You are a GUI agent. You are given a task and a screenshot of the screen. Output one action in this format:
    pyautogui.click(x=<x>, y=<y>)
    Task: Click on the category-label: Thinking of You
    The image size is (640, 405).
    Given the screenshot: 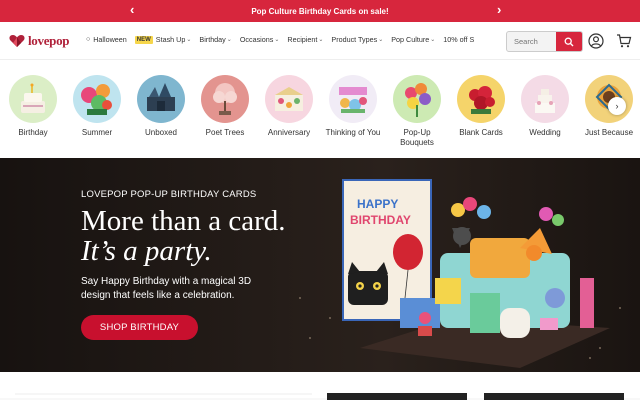 What is the action you would take?
    pyautogui.click(x=353, y=132)
    